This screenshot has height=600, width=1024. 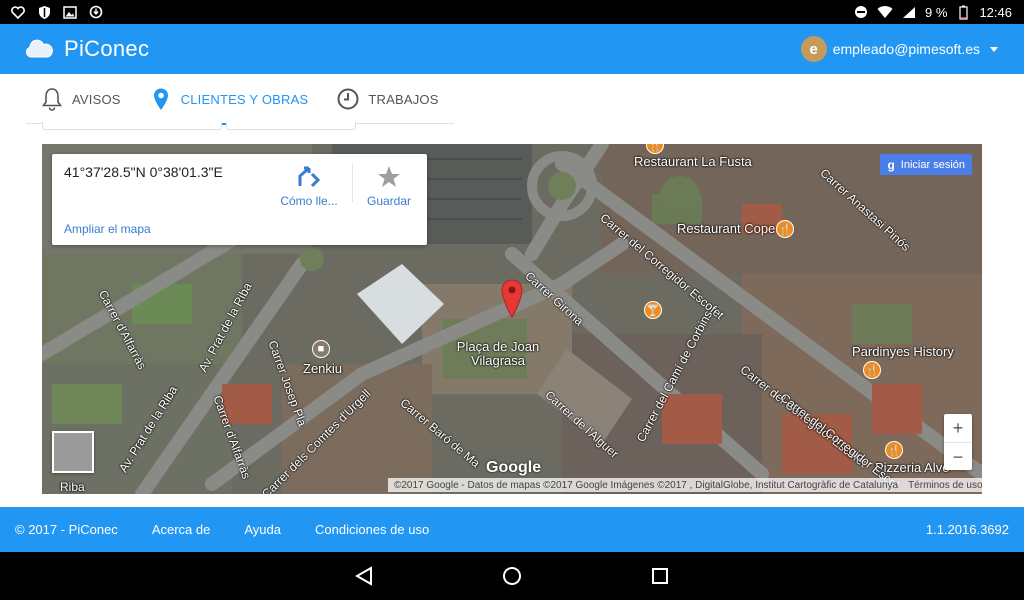 I want to click on enlarge-map-link: Ampliar el mapa, so click(x=107, y=229).